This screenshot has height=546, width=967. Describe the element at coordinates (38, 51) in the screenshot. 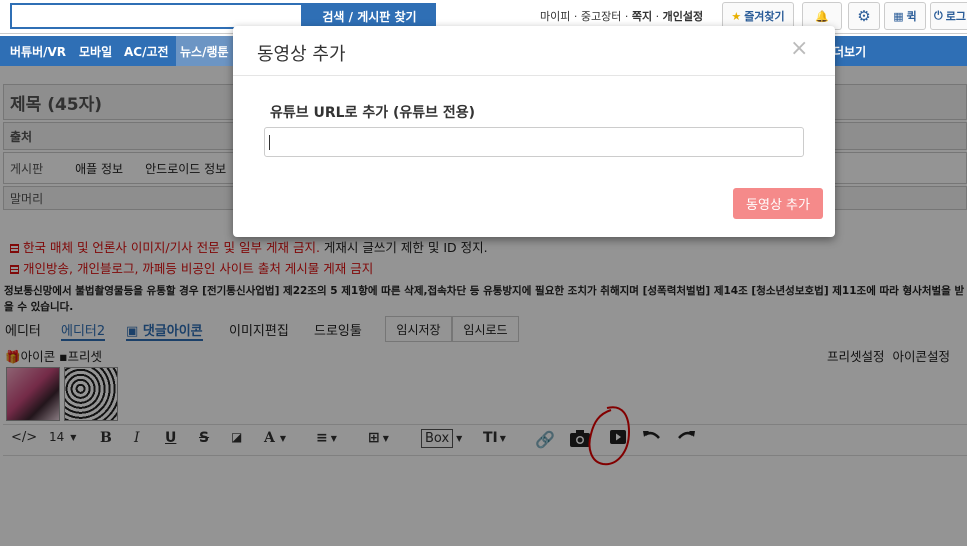

I see `nav-item-vtuber: 버튜버/VR` at that location.